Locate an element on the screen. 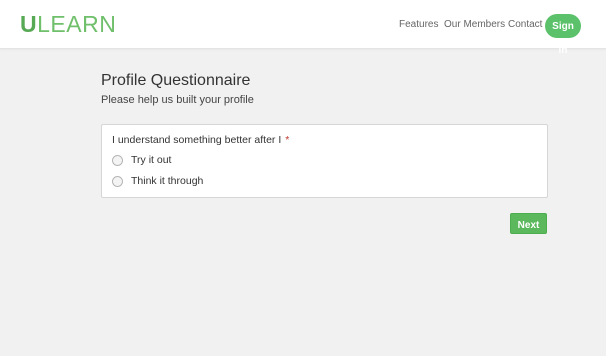  question-label: I understand something better after I * is located at coordinates (200, 140).